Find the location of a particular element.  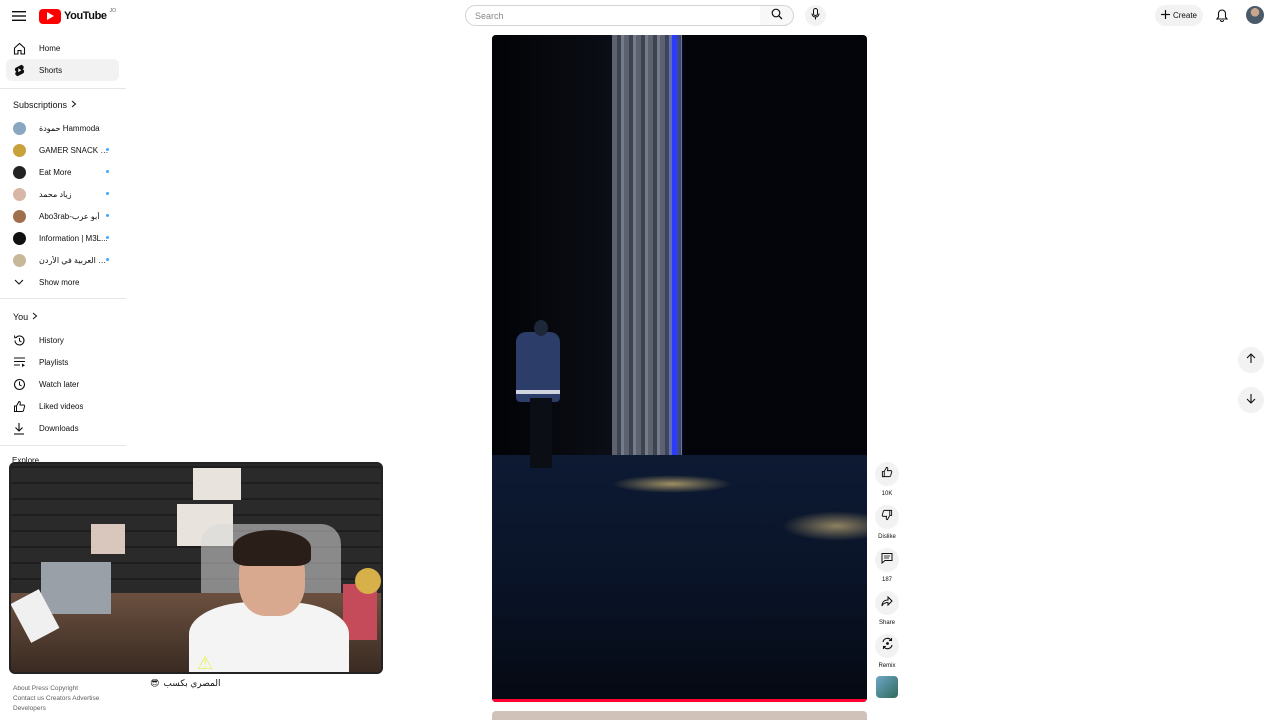

sidebar-item-subscription: حمودة Hammoda is located at coordinates (62, 128).